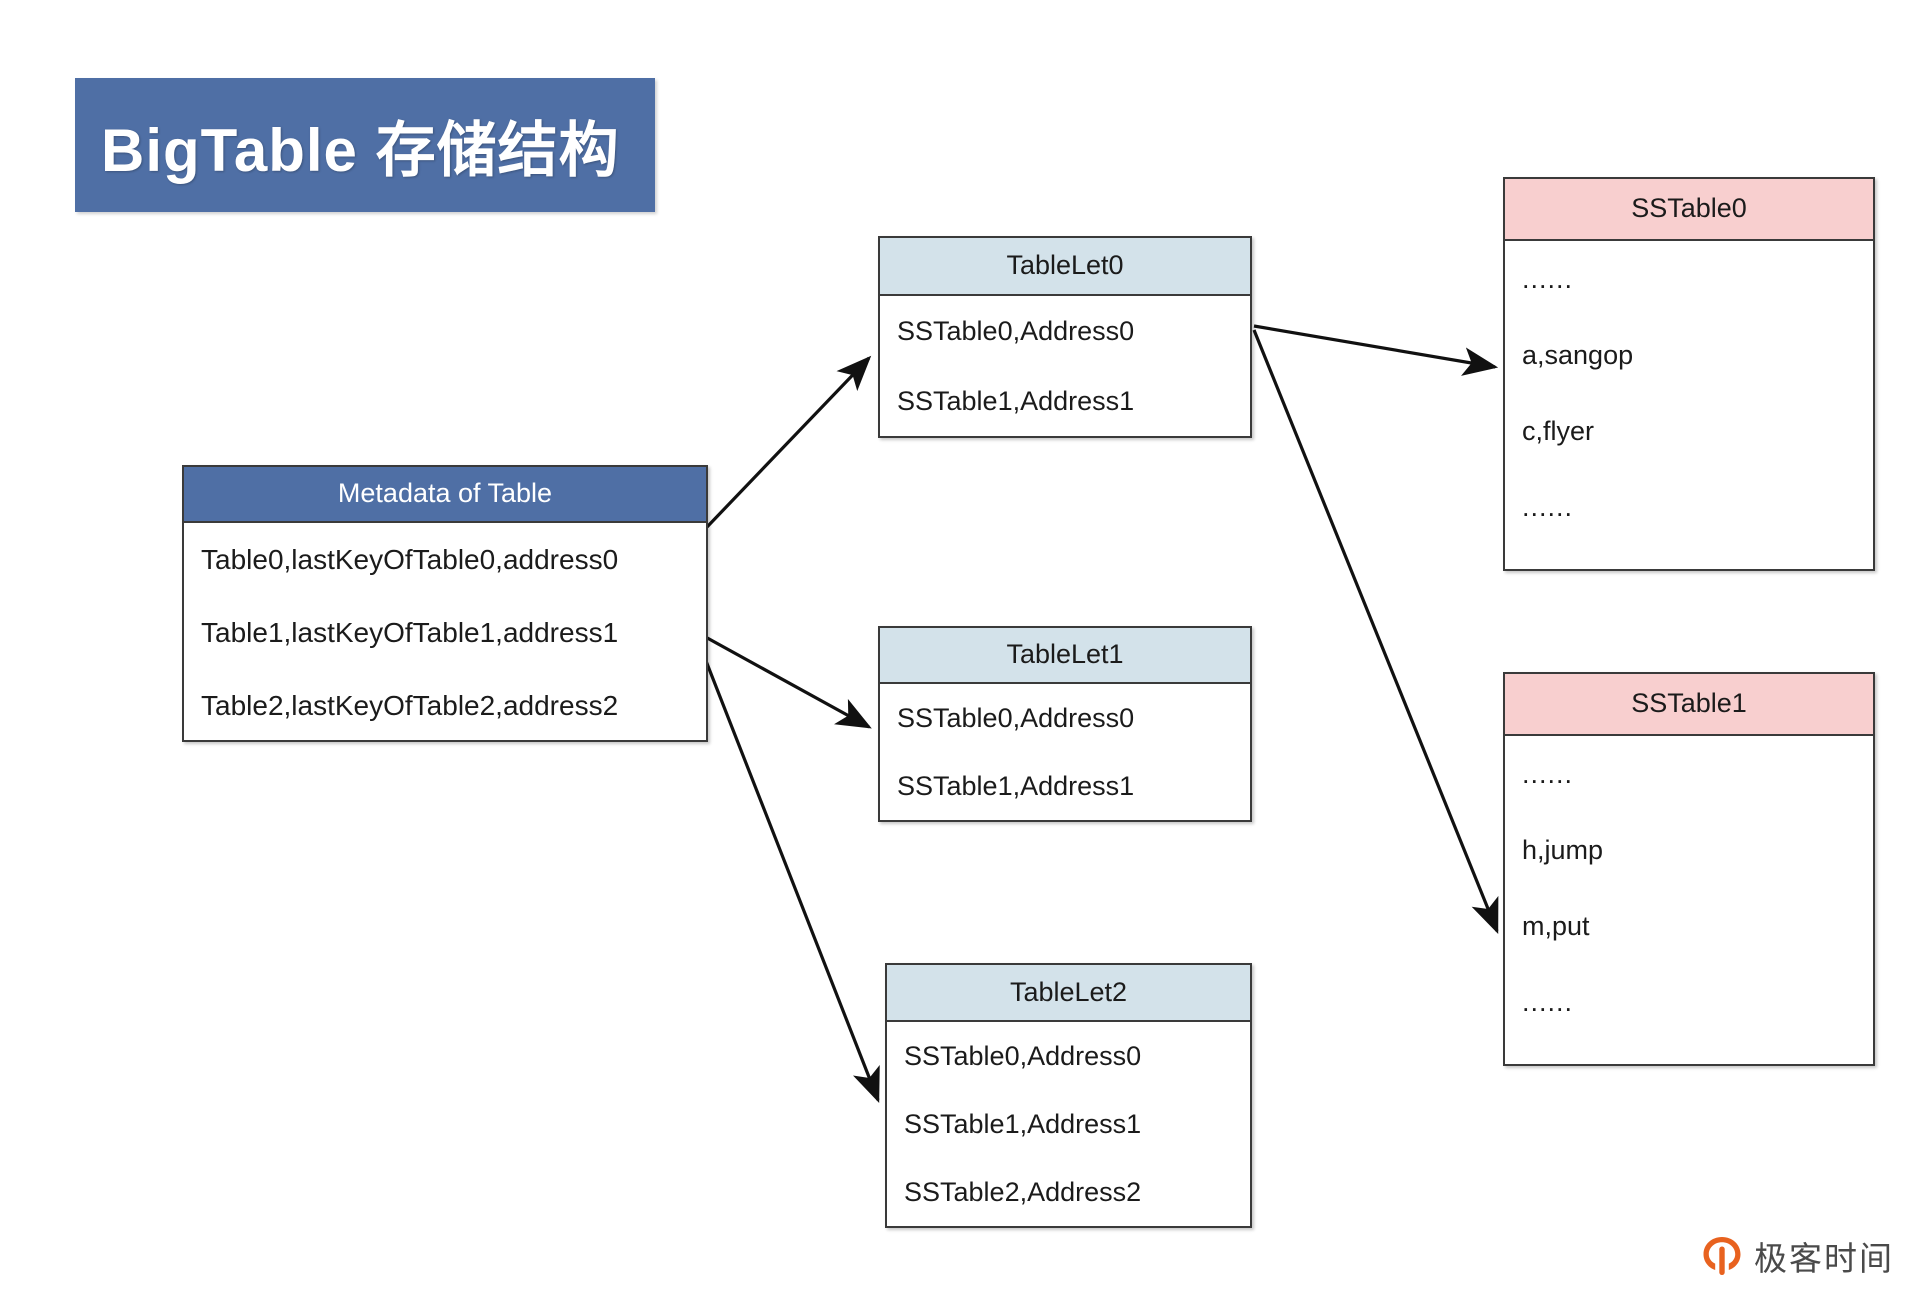 The image size is (1920, 1299). What do you see at coordinates (410, 559) in the screenshot?
I see `table-row: Table0,lastKeyOfTable0,address0` at bounding box center [410, 559].